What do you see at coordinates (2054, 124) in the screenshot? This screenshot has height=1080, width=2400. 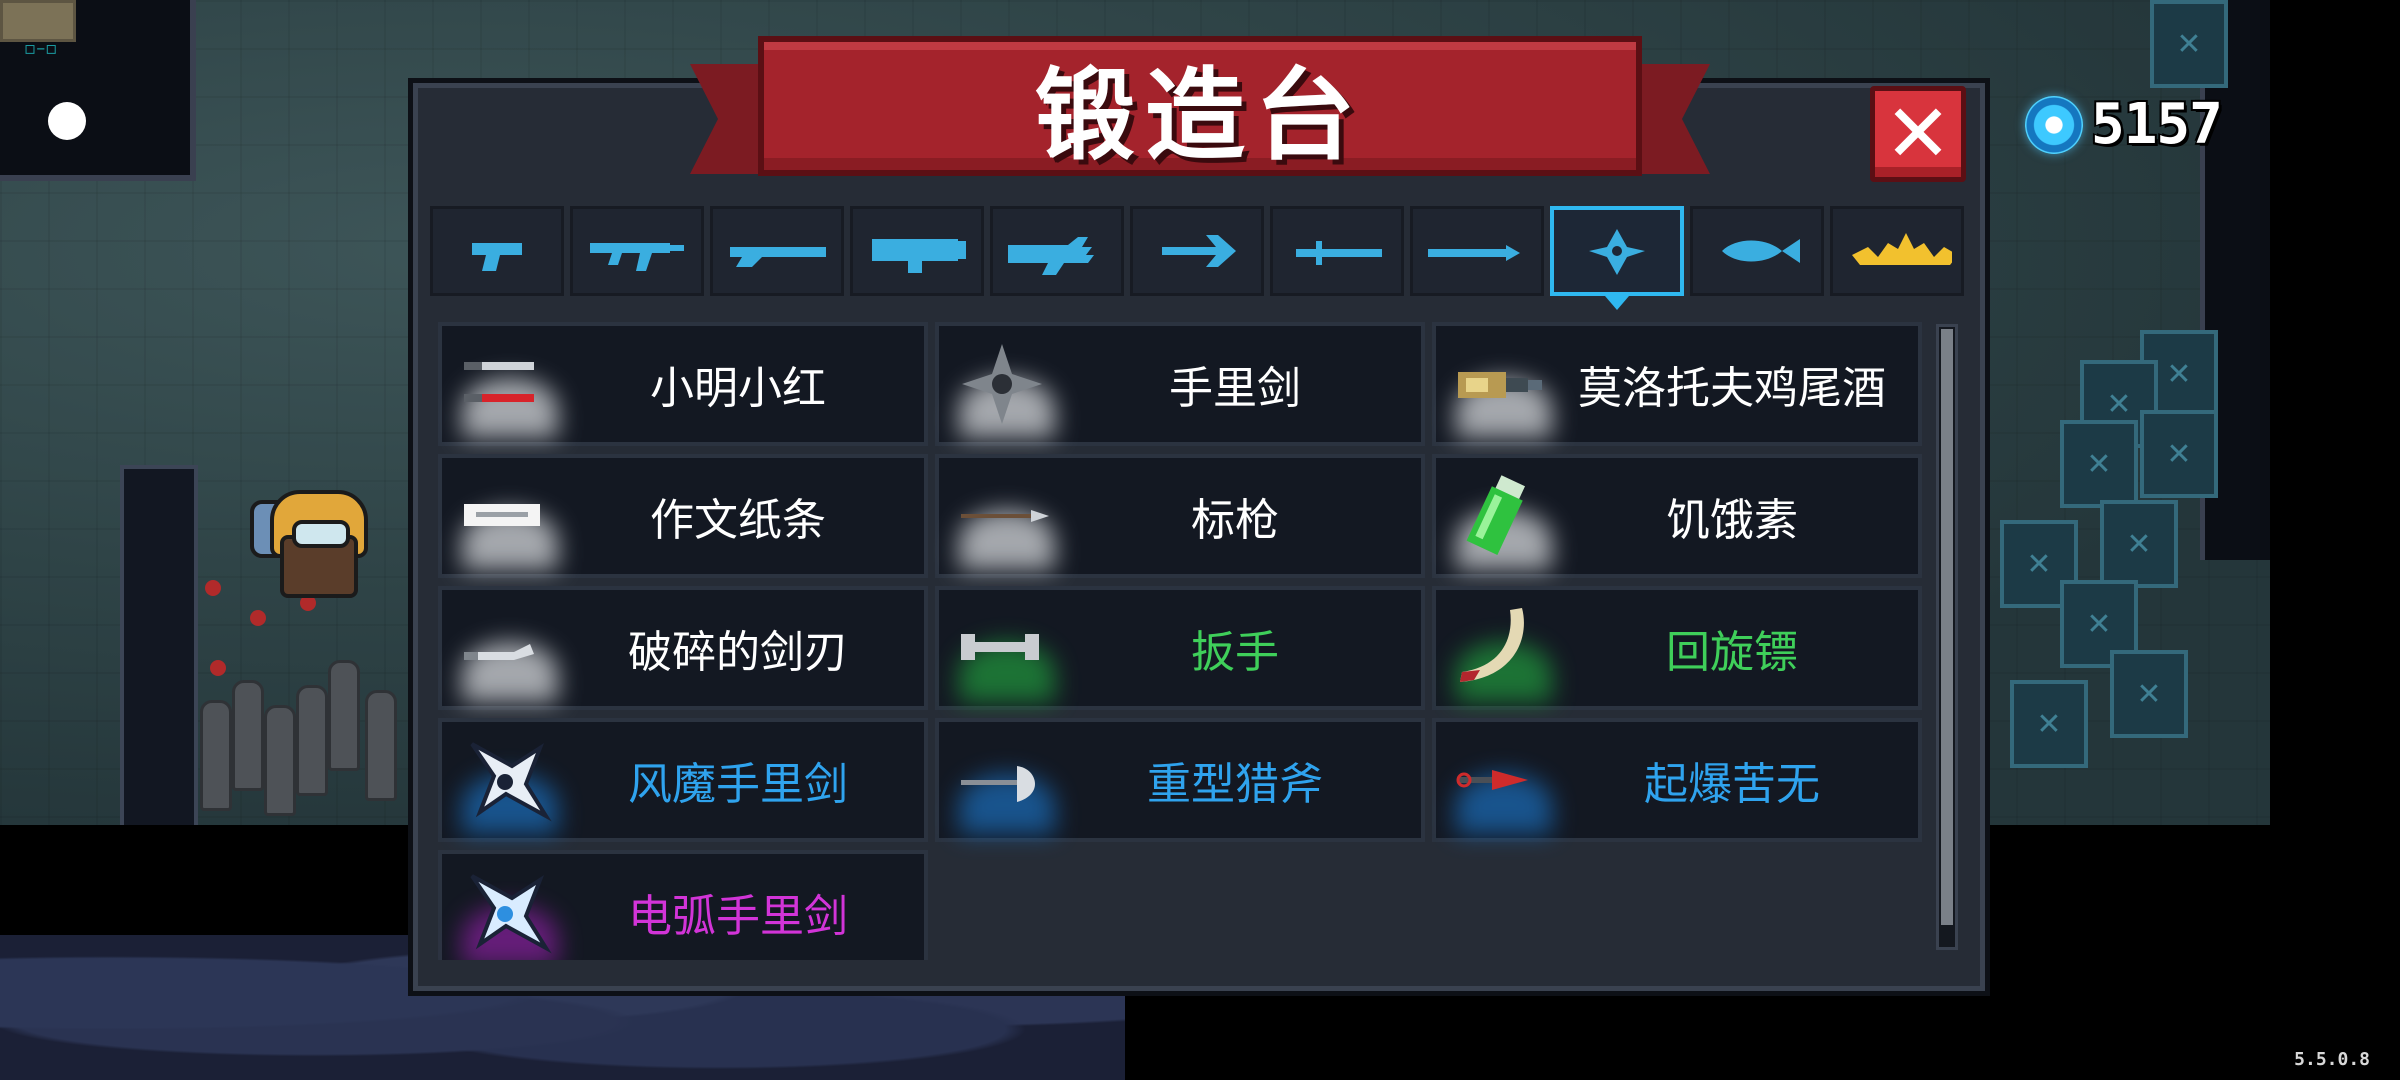 I see `gem-icon` at bounding box center [2054, 124].